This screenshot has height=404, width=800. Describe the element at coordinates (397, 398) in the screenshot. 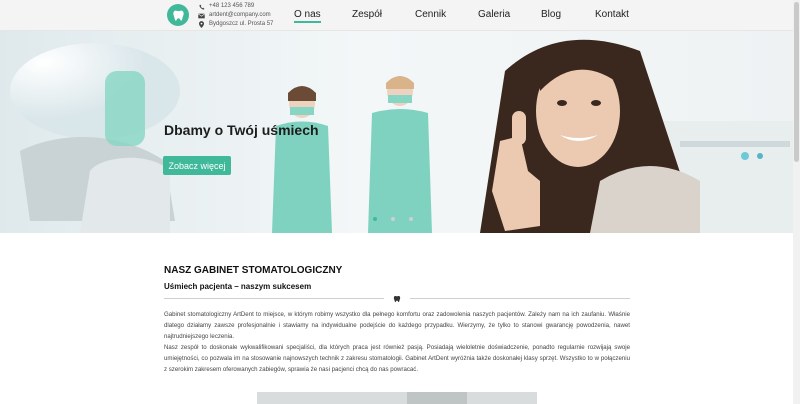

I see `clinic-photo` at that location.